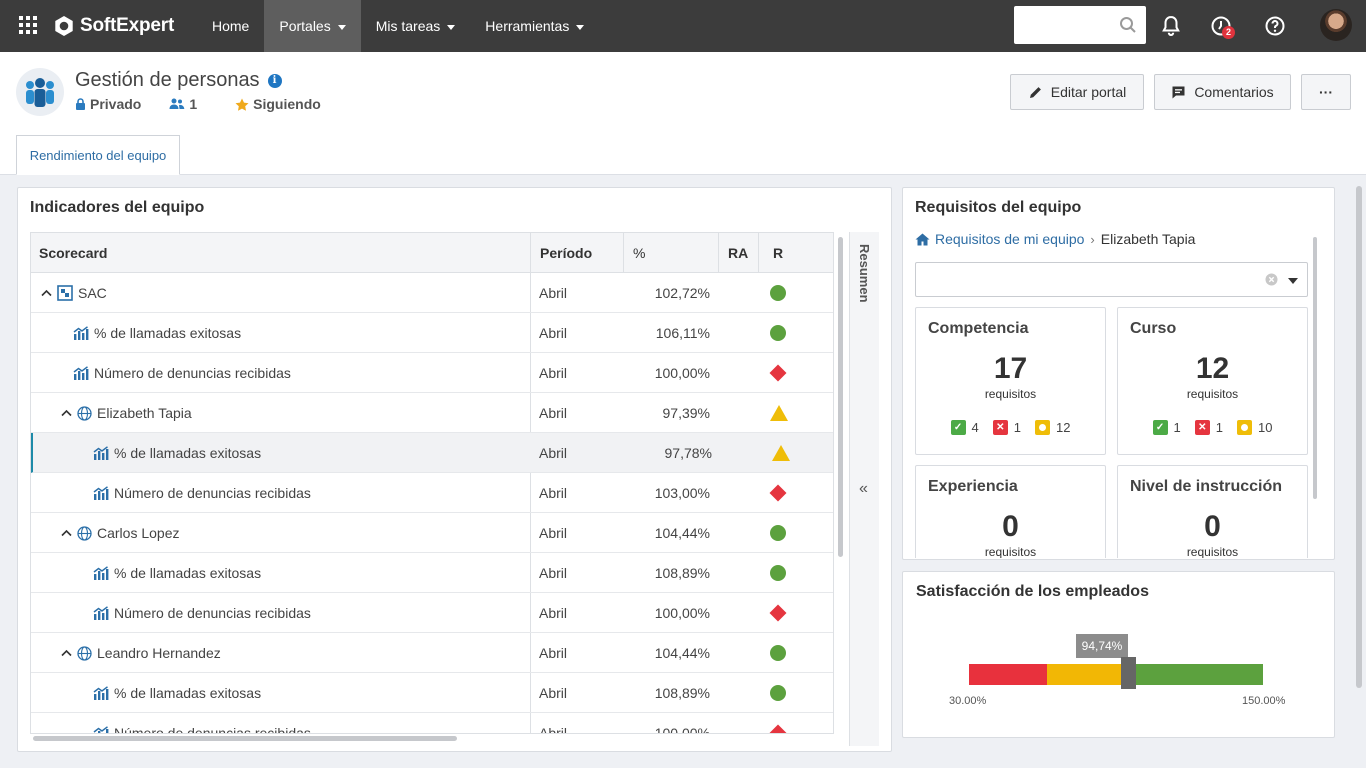 Image resolution: width=1366 pixels, height=768 pixels. What do you see at coordinates (1336, 25) in the screenshot?
I see `user-avatar` at bounding box center [1336, 25].